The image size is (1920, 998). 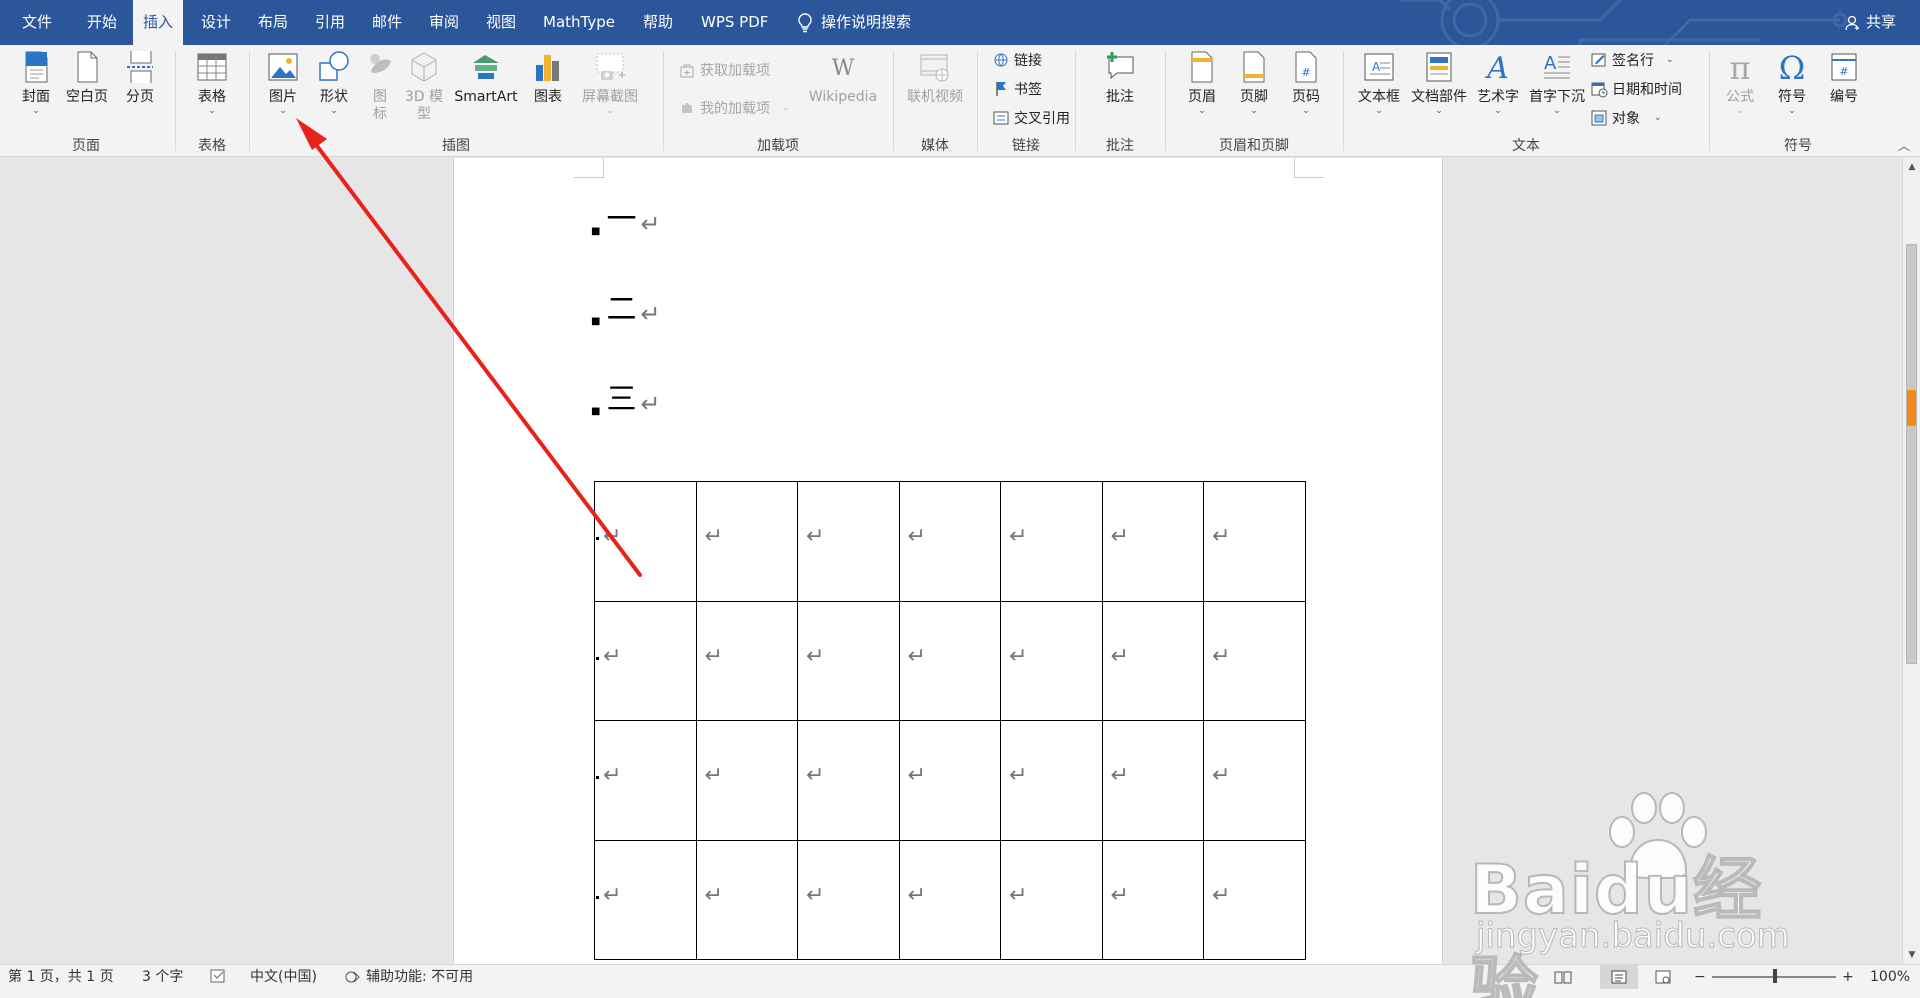 I want to click on paragraph: ■ 一 ↵, so click(x=626, y=216).